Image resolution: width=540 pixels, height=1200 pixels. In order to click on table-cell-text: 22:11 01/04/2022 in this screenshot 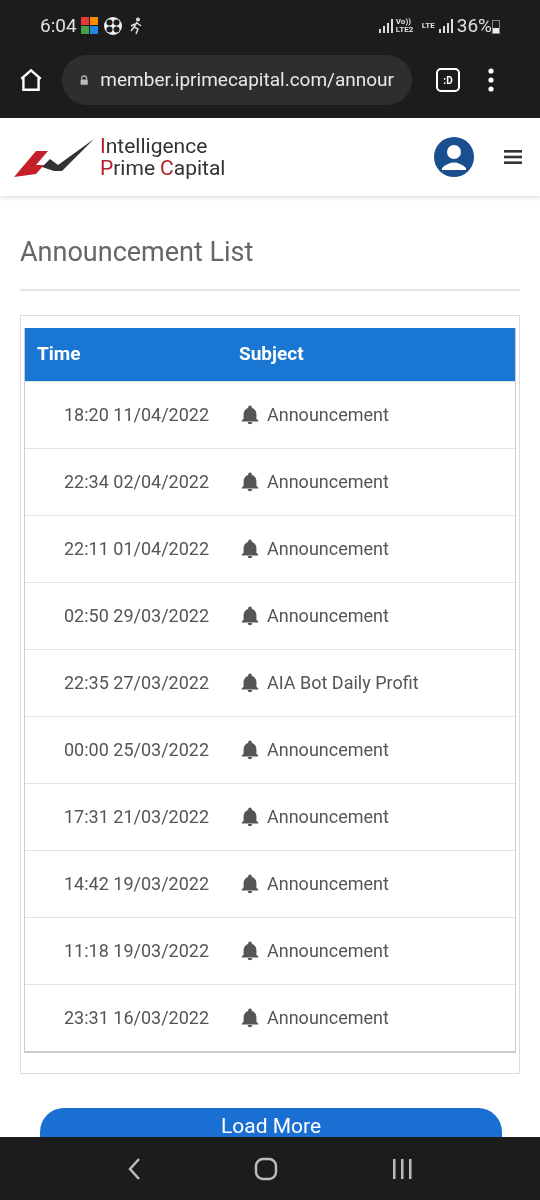, I will do `click(137, 549)`.